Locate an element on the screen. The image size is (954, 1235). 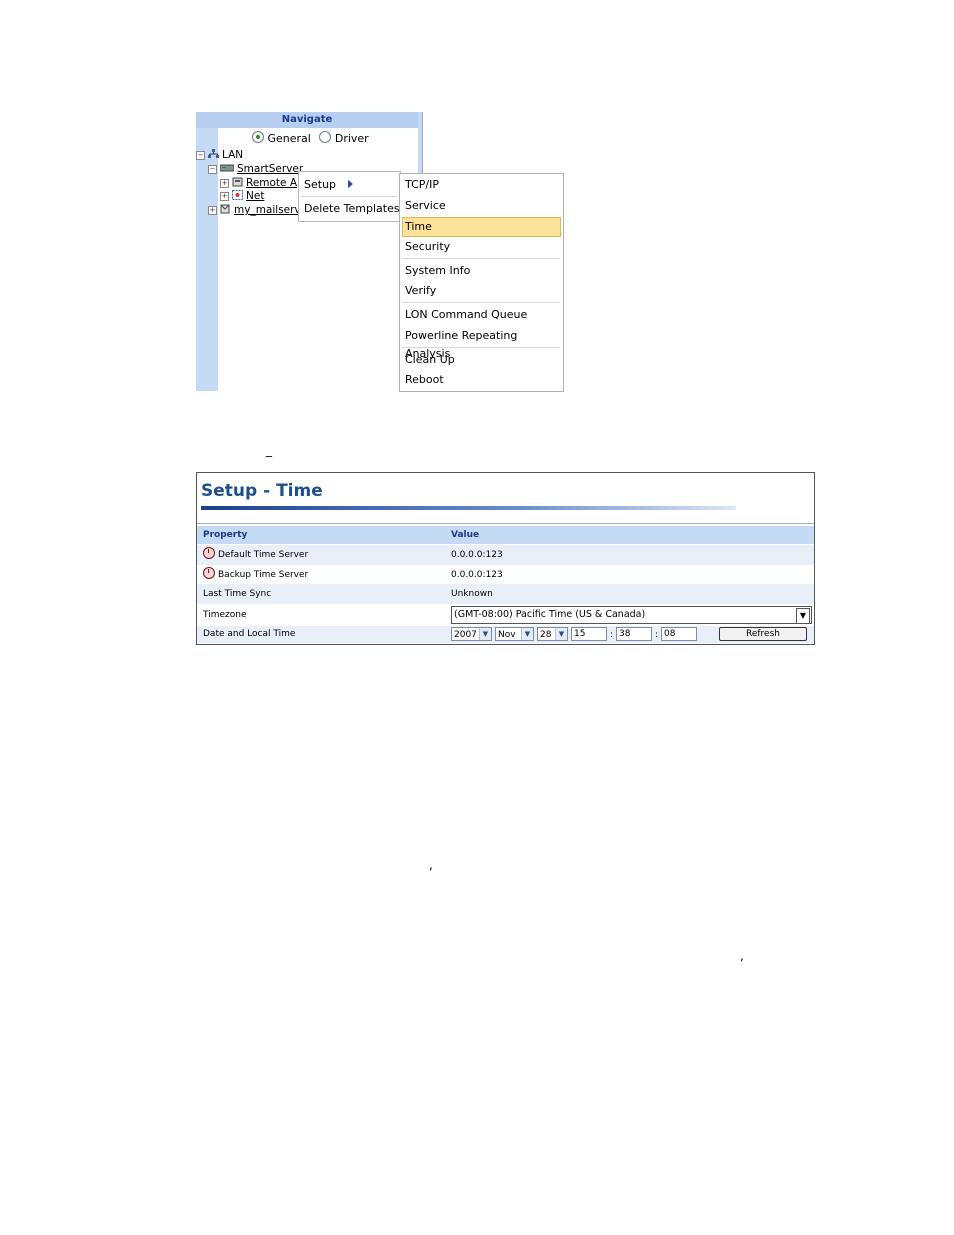
menu-item-setup: Setup is located at coordinates (328, 184).